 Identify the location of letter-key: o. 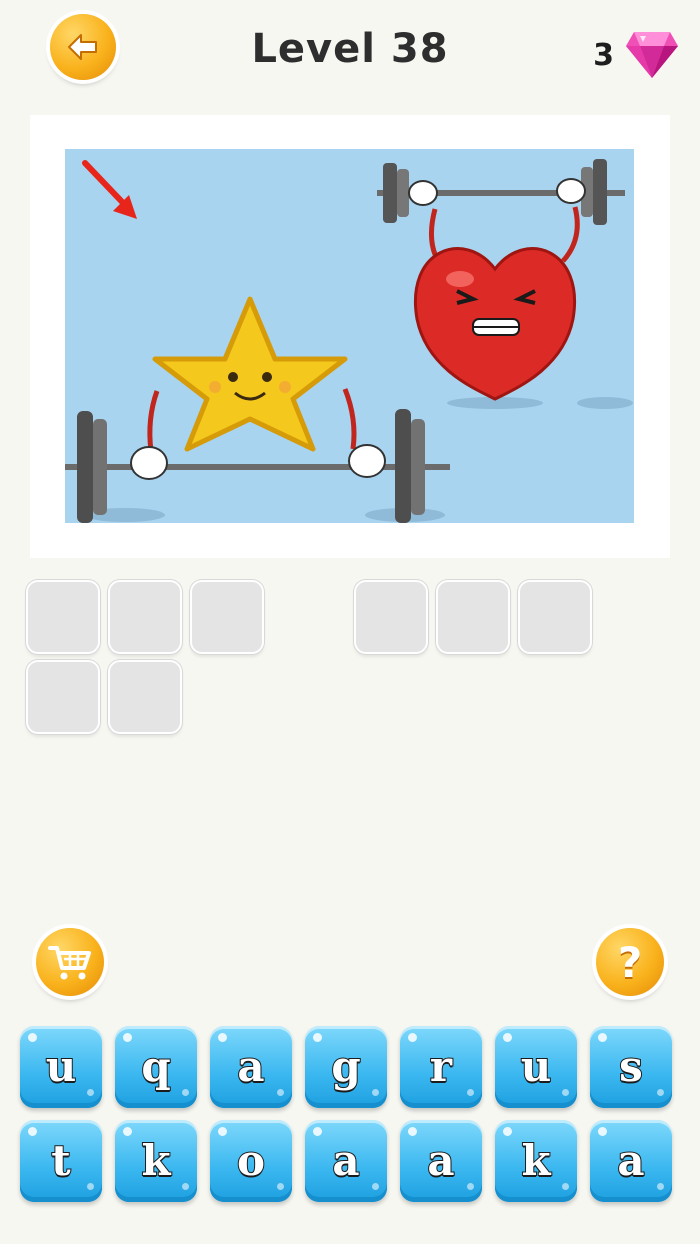
(251, 1161).